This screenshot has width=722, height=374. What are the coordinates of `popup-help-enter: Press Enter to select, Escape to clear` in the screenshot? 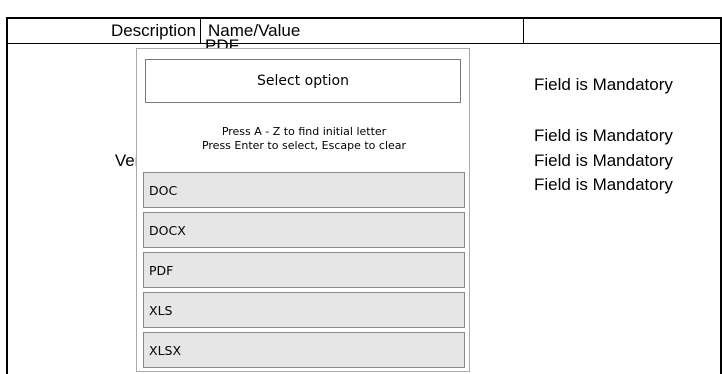 It's located at (304, 145).